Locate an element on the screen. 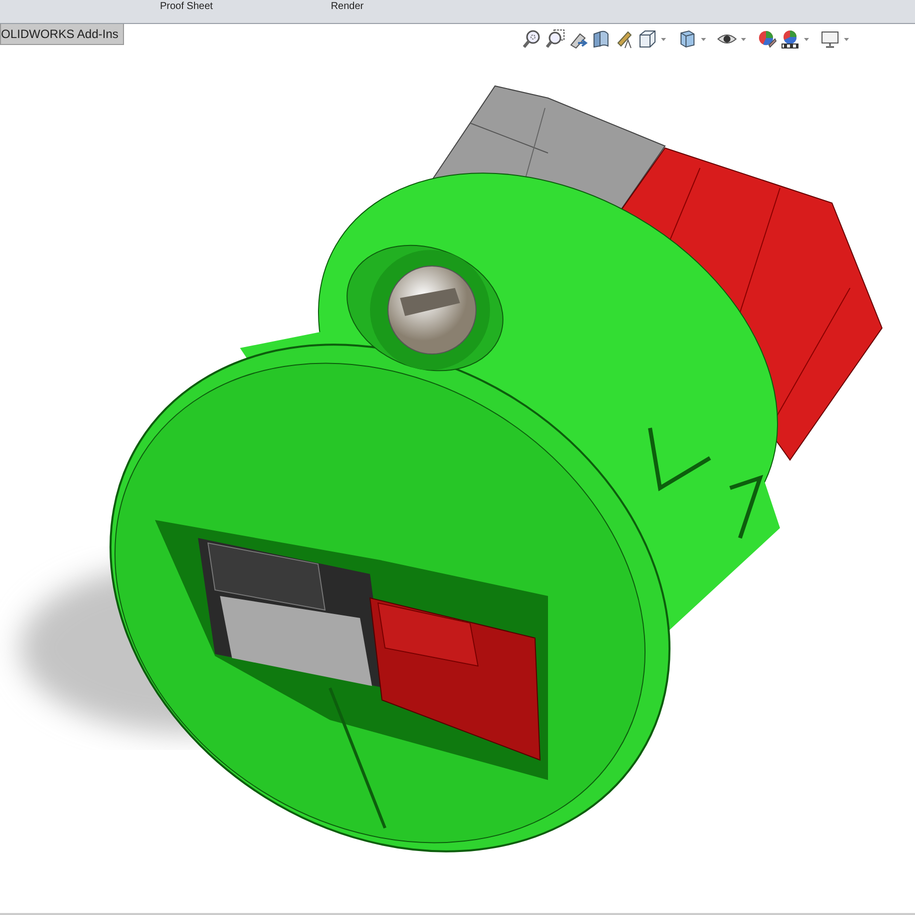  color-ball-button is located at coordinates (767, 39).